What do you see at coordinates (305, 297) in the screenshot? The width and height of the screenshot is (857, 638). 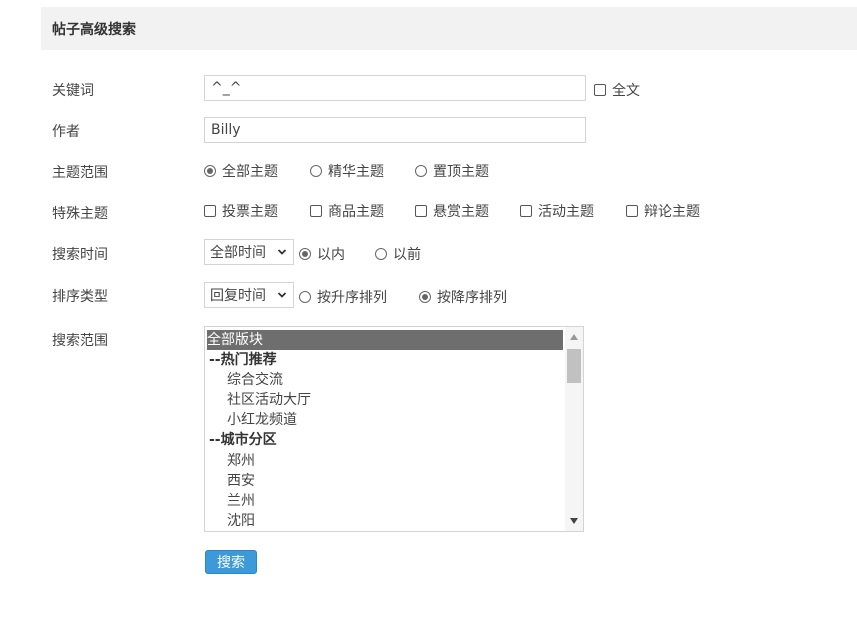 I see `radio-asc-circle` at bounding box center [305, 297].